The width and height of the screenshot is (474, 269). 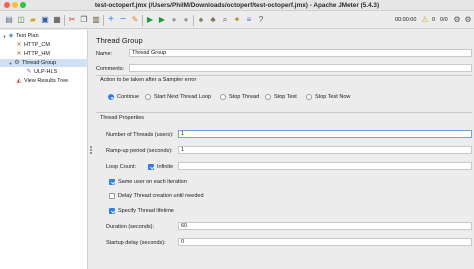 What do you see at coordinates (112, 182) in the screenshot?
I see `same-user-checkbox` at bounding box center [112, 182].